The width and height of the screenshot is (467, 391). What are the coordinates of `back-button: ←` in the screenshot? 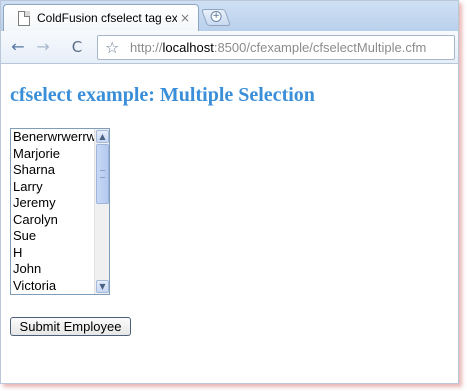 It's located at (18, 48).